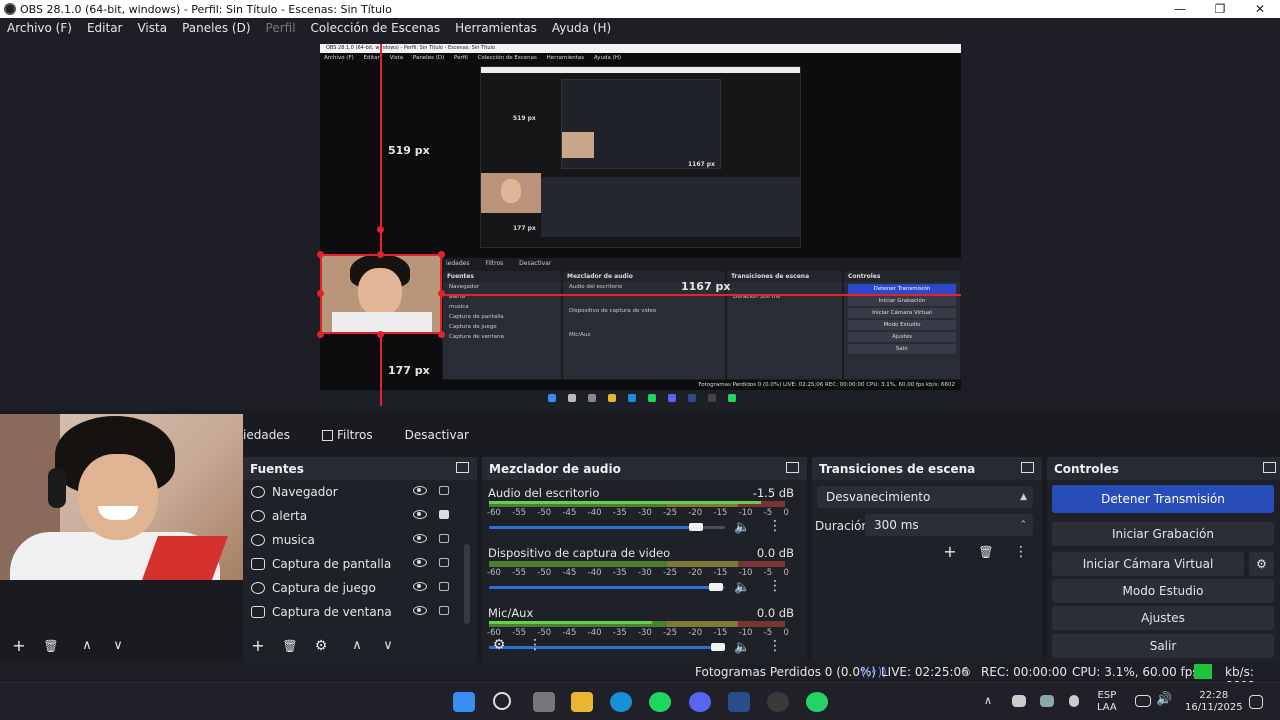 The width and height of the screenshot is (1280, 720). Describe the element at coordinates (444, 514) in the screenshot. I see `lock-icon` at that location.